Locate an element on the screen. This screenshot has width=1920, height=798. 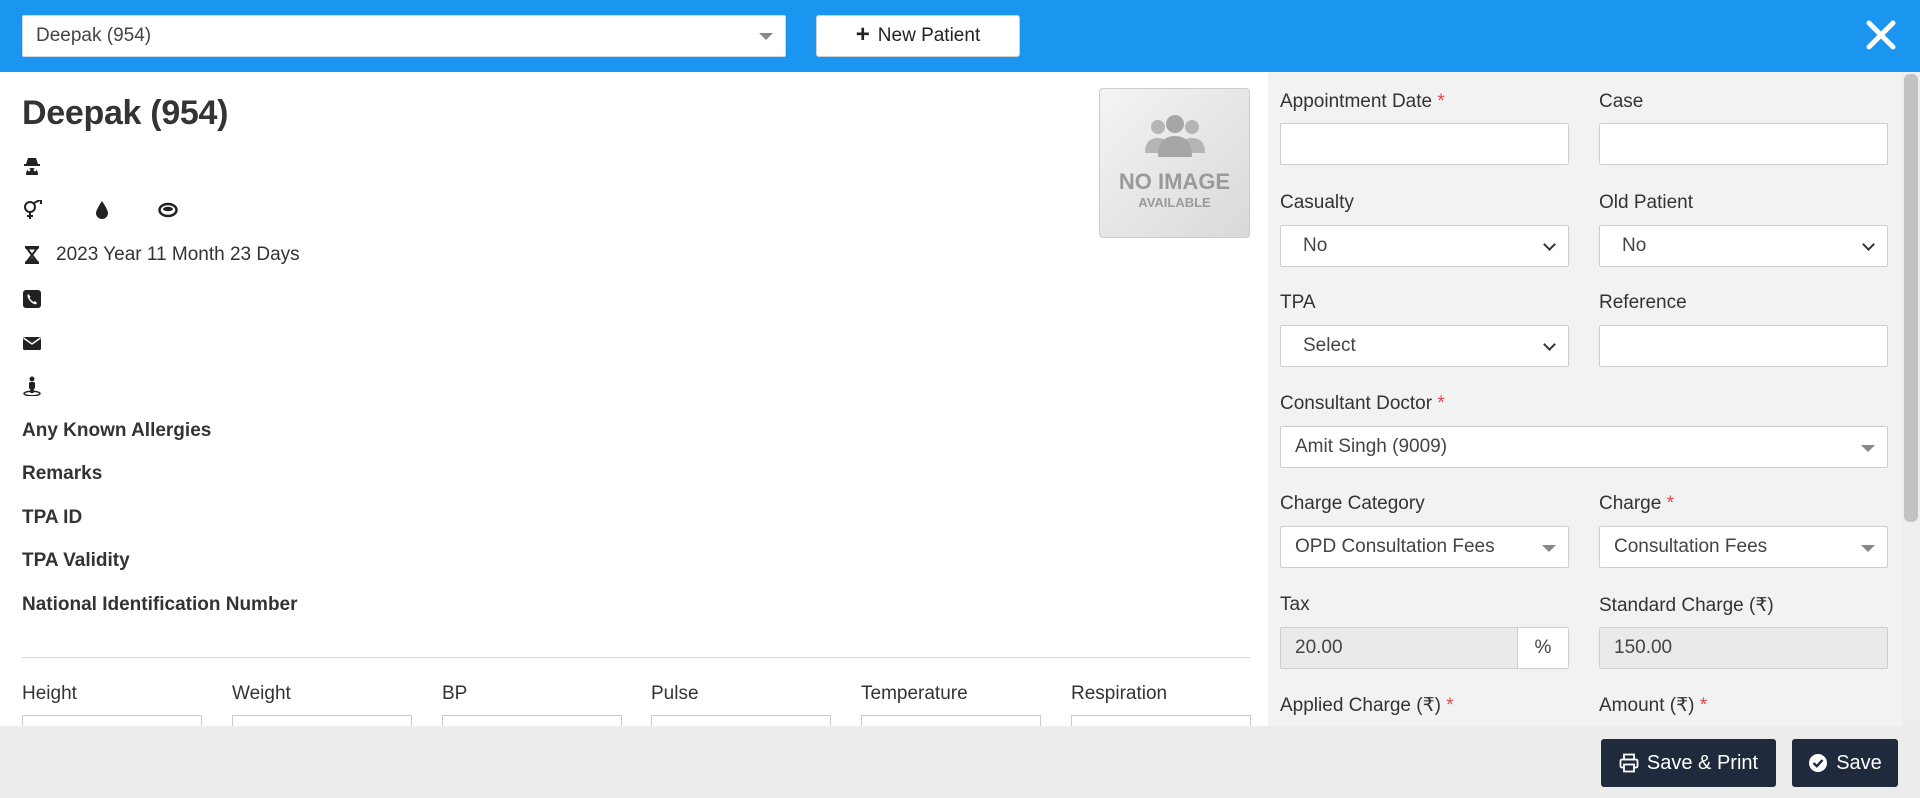
age-row: 2023 Year 11 Month 23 Days is located at coordinates (161, 255).